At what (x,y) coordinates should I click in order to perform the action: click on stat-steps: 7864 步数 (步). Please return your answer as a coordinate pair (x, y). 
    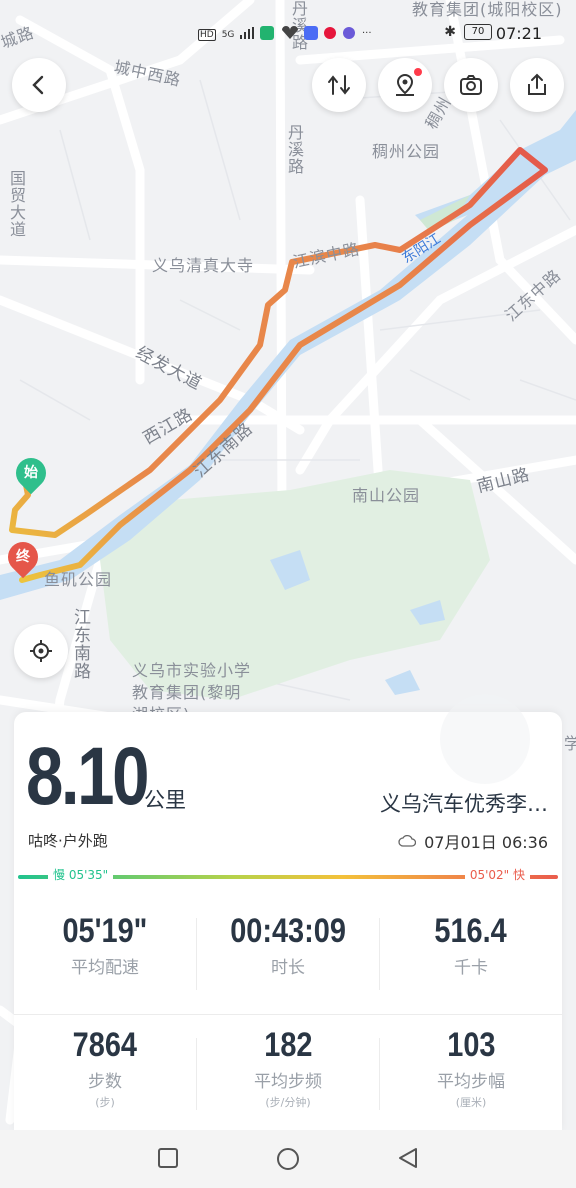
    Looking at the image, I should click on (105, 1068).